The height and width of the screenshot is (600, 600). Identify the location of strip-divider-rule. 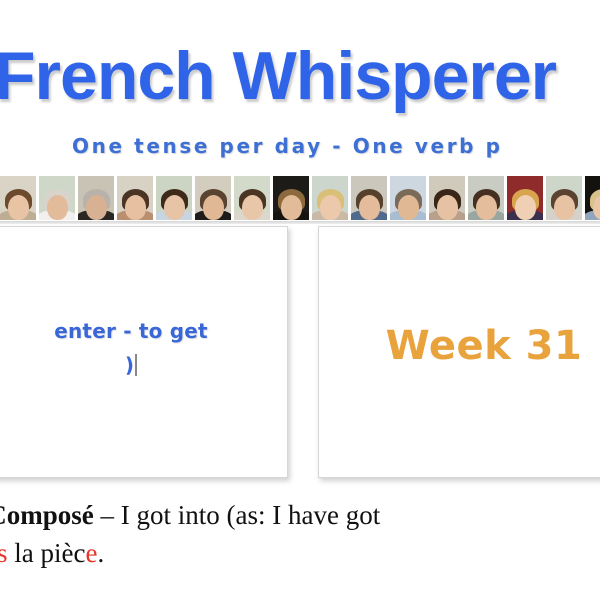
(300, 222).